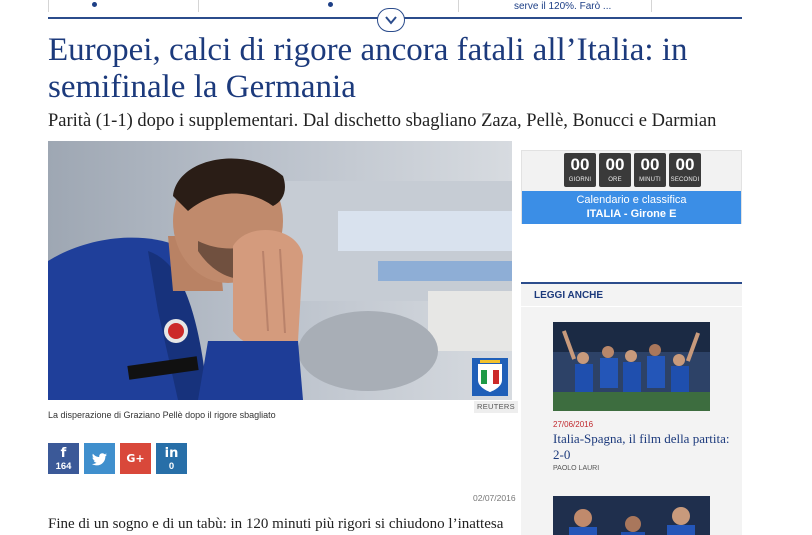 This screenshot has height=535, width=812. I want to click on countdown-seconds: 00 SECONDI, so click(685, 170).